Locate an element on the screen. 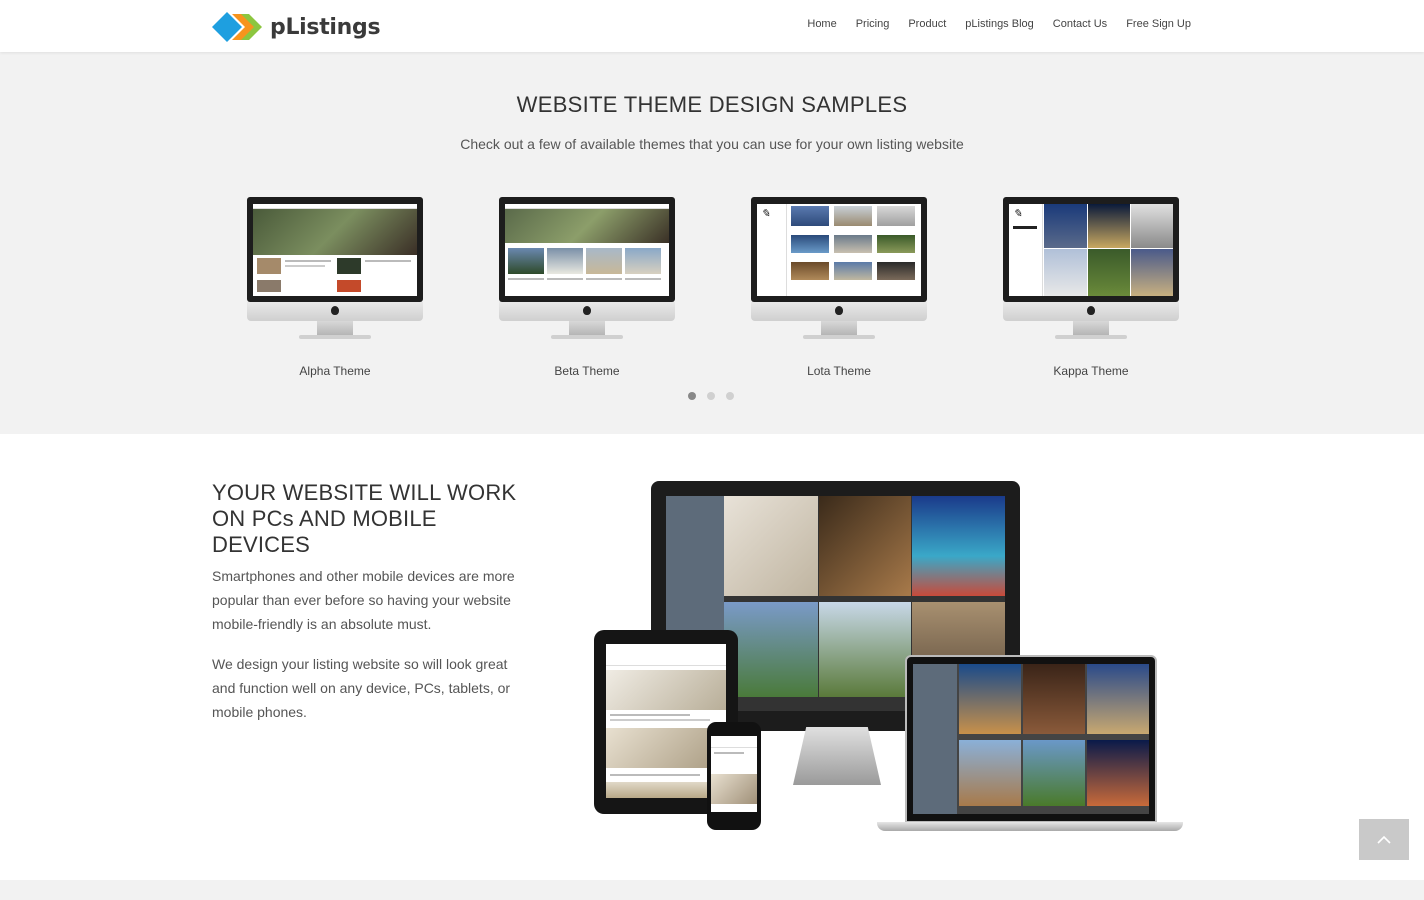 This screenshot has height=900, width=1424. nav-pricing: Pricing is located at coordinates (873, 24).